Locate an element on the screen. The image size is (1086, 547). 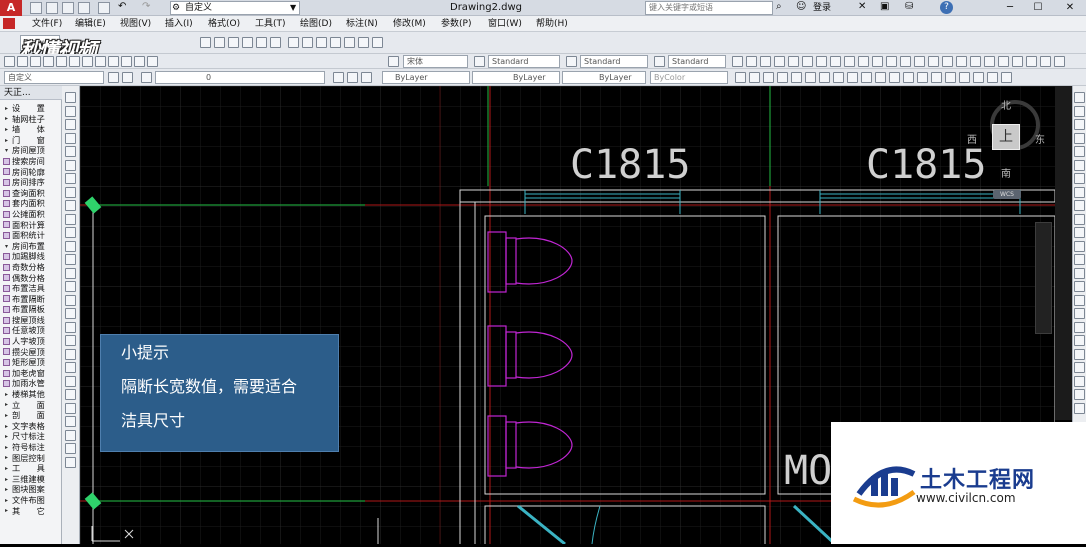
zoom-window-icon is located at coordinates (261, 42).